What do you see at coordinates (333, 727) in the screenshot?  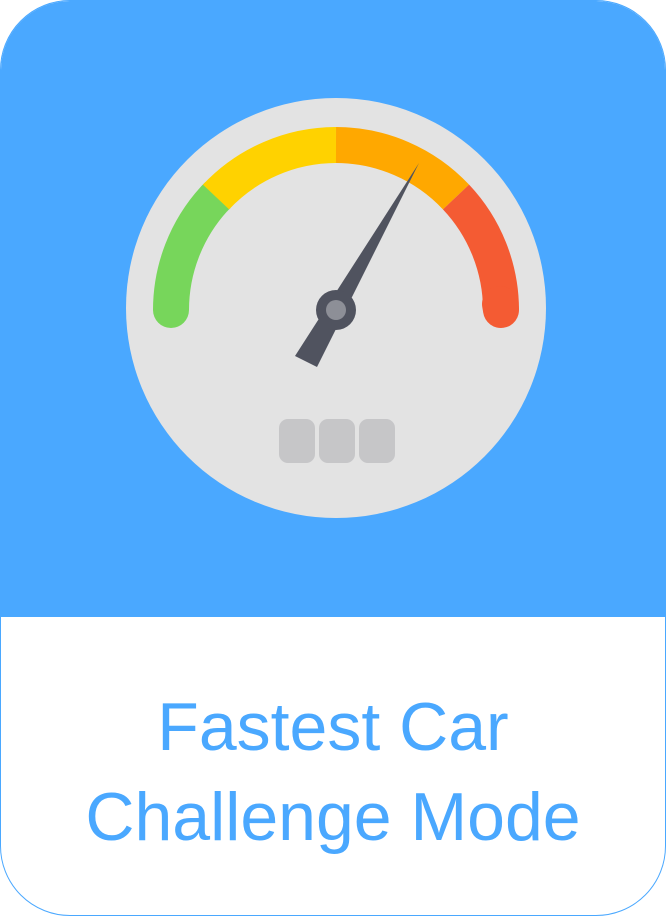 I see `mode-title-line-1: Fastest Car` at bounding box center [333, 727].